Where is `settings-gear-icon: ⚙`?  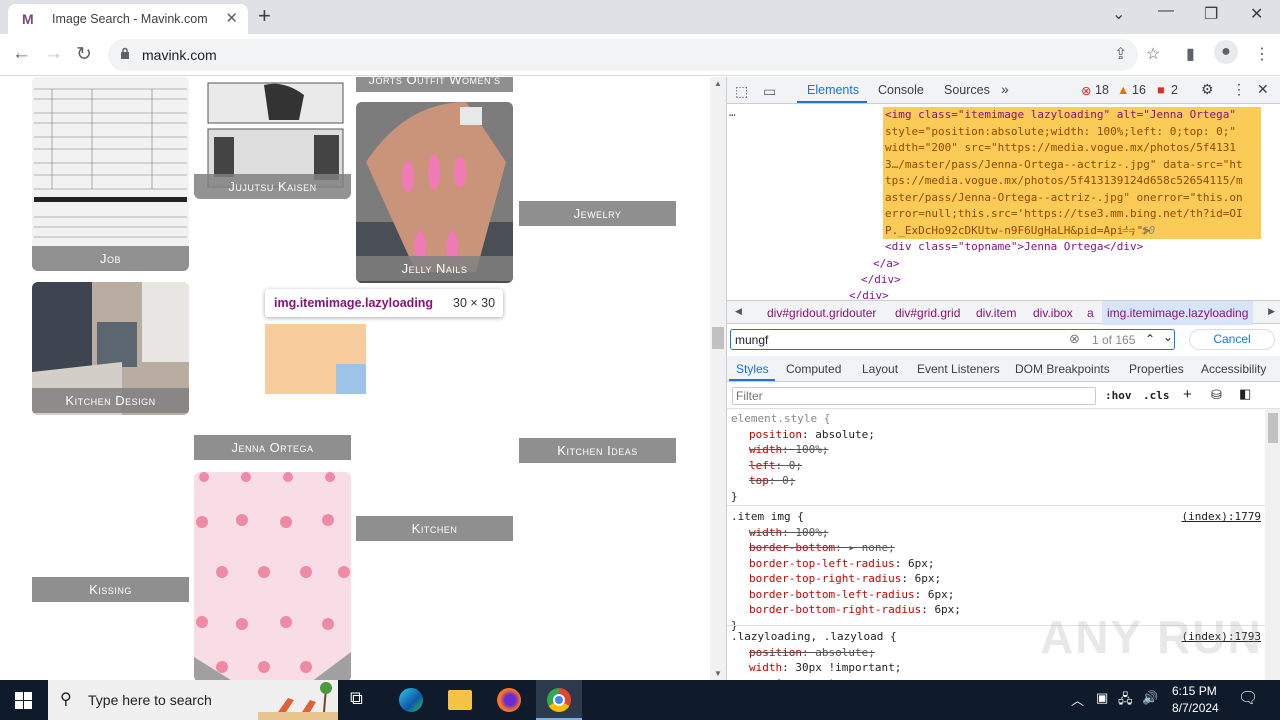
settings-gear-icon: ⚙ is located at coordinates (1207, 89).